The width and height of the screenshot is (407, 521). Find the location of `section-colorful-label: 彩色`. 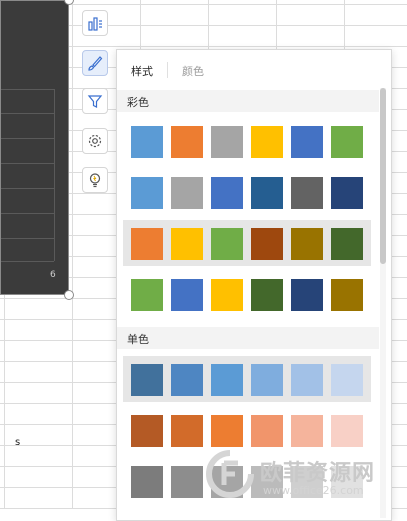

section-colorful-label: 彩色 is located at coordinates (138, 102).